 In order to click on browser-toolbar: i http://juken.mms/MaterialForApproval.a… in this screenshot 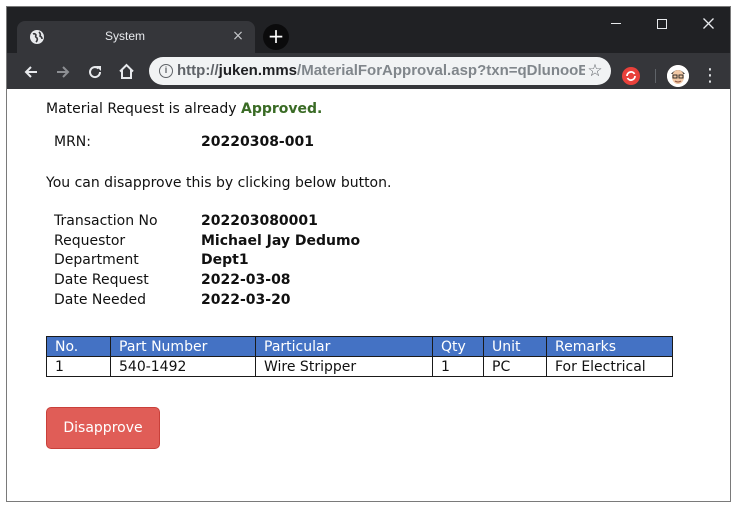, I will do `click(368, 71)`.